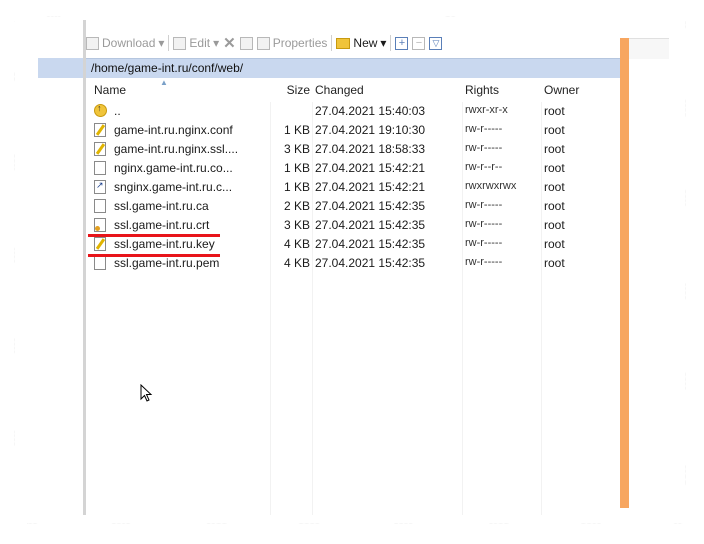 This screenshot has width=704, height=544. What do you see at coordinates (296, 206) in the screenshot?
I see `file-size: 2 KB` at bounding box center [296, 206].